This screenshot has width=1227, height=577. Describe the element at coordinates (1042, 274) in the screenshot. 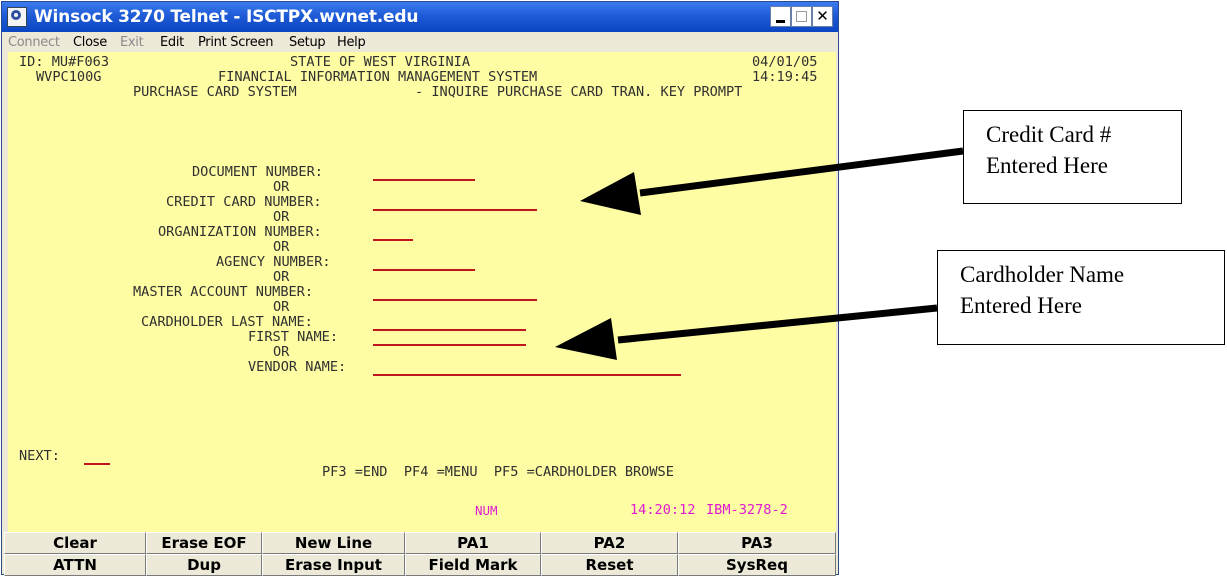

I see `callout-line: Cardholder Name` at that location.